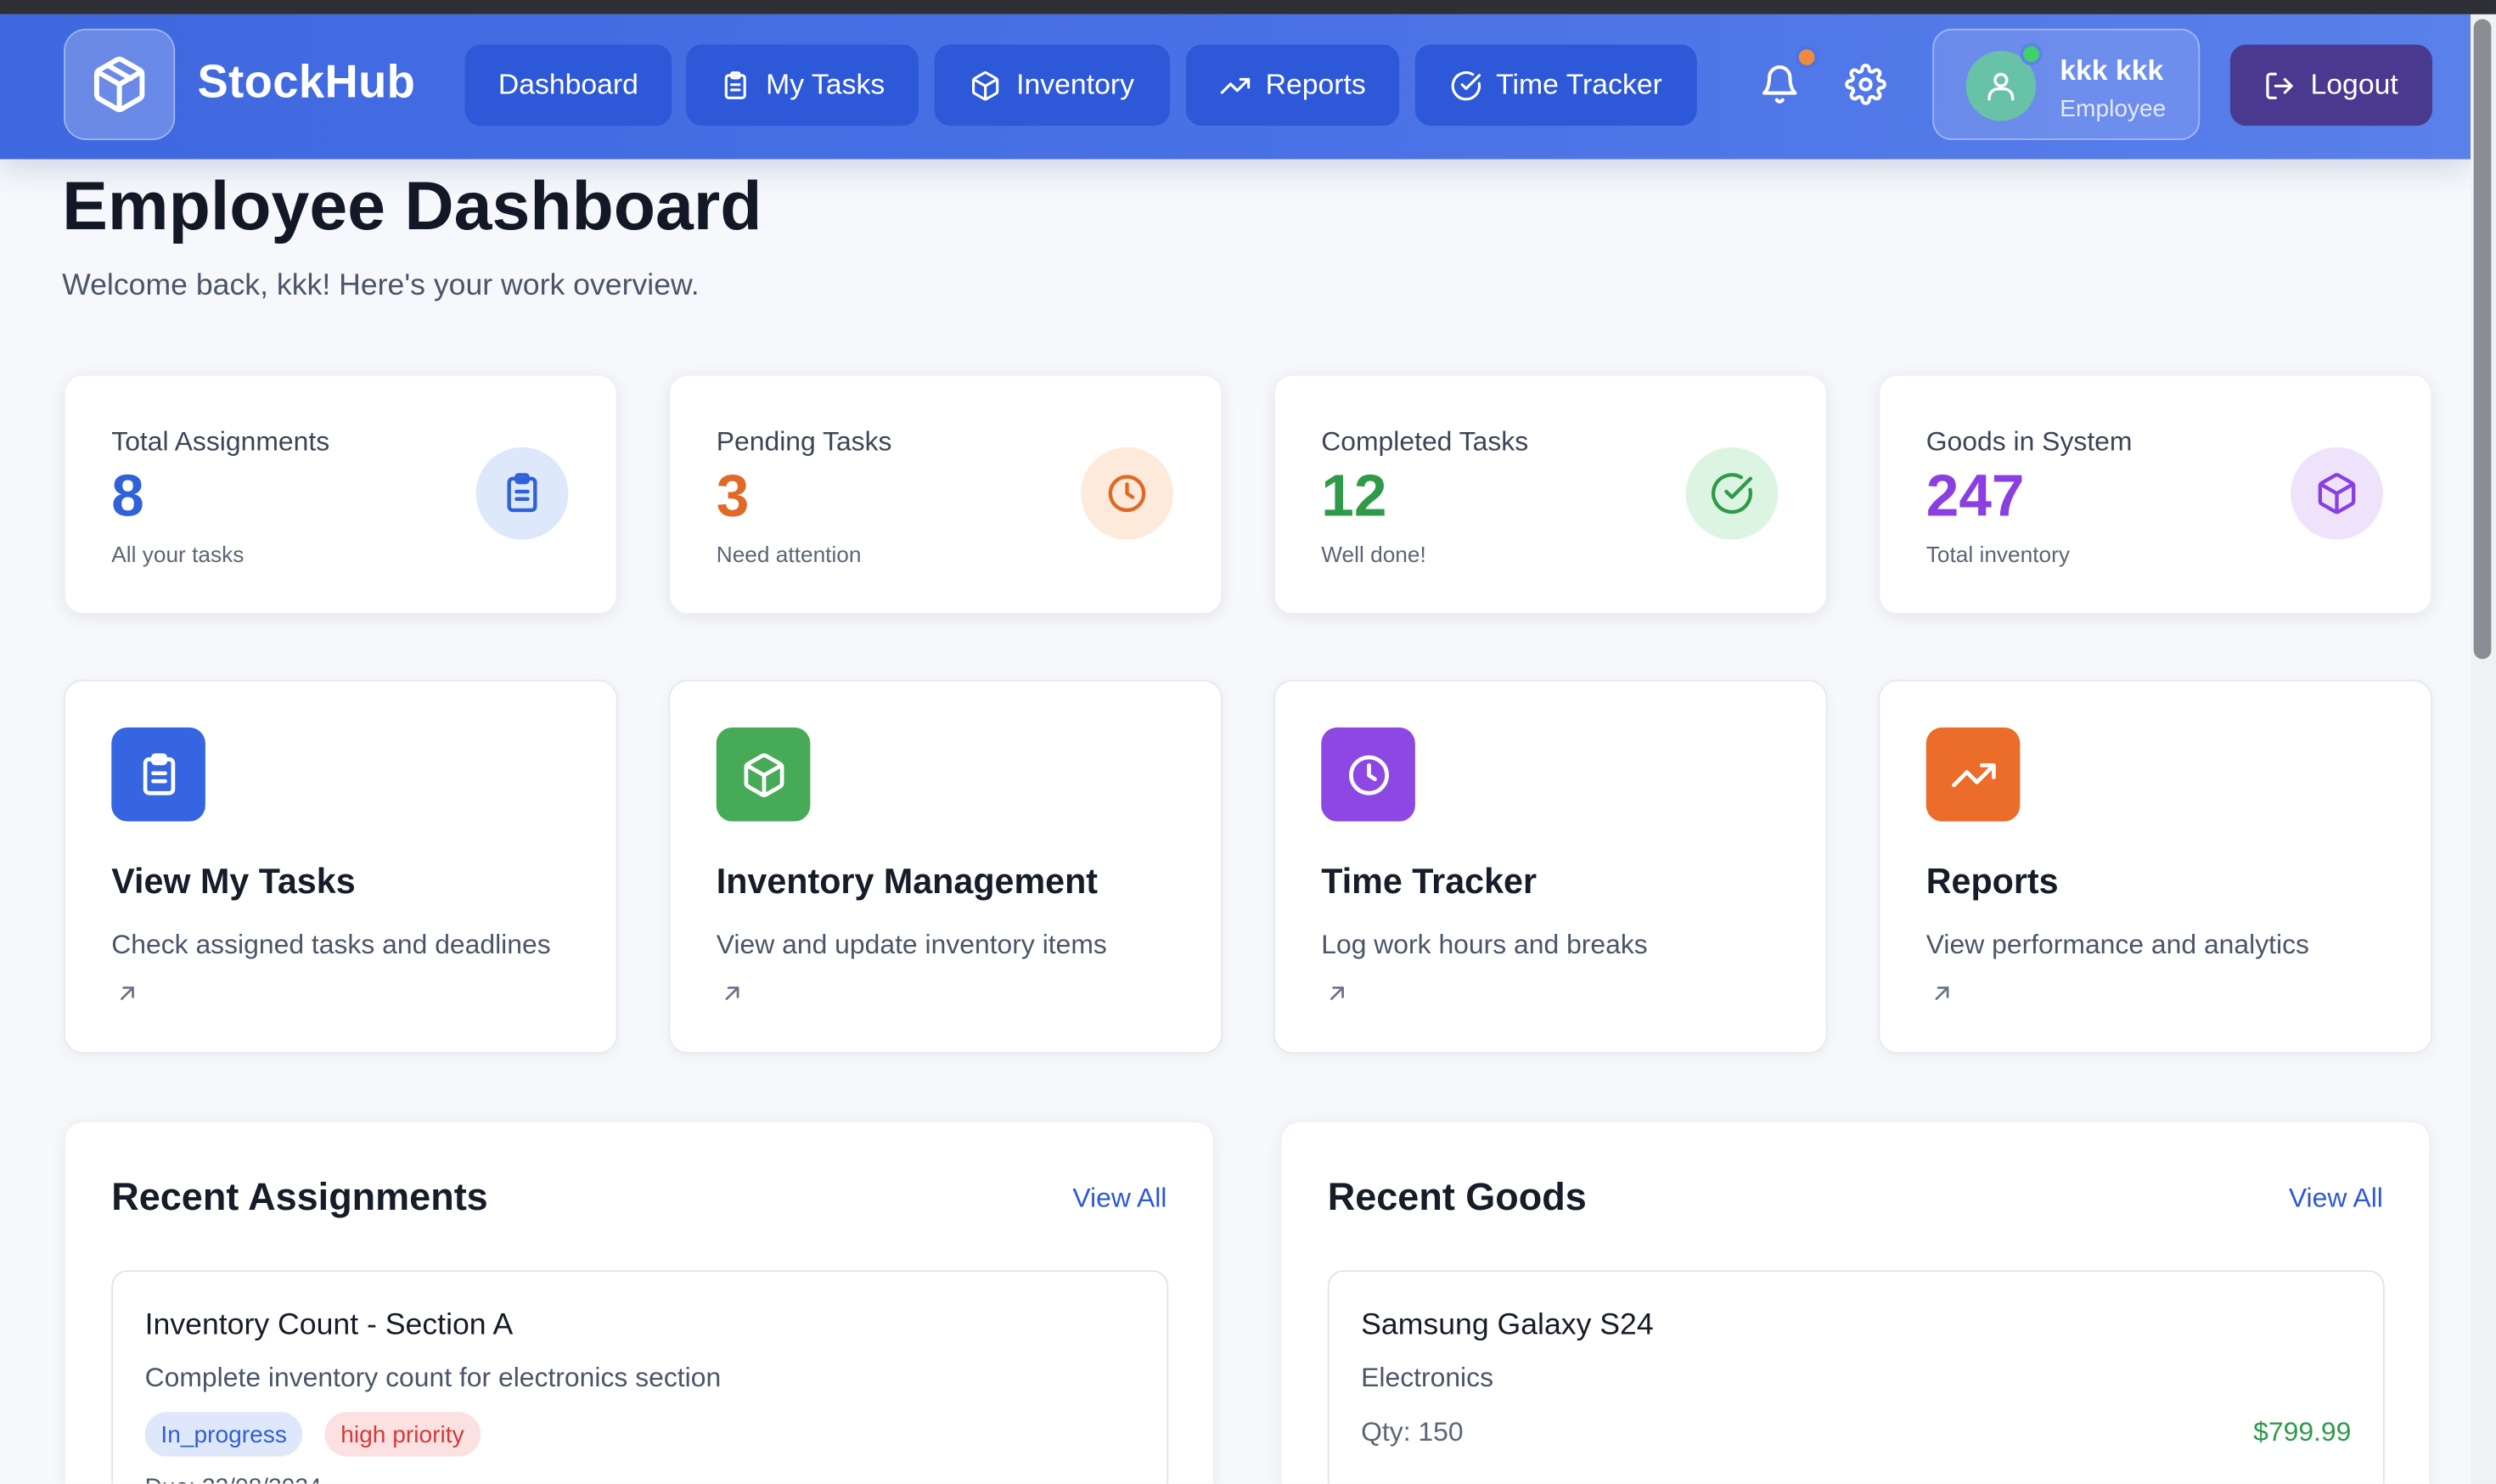 Image resolution: width=2496 pixels, height=1484 pixels. I want to click on logout-label: Logout, so click(2354, 84).